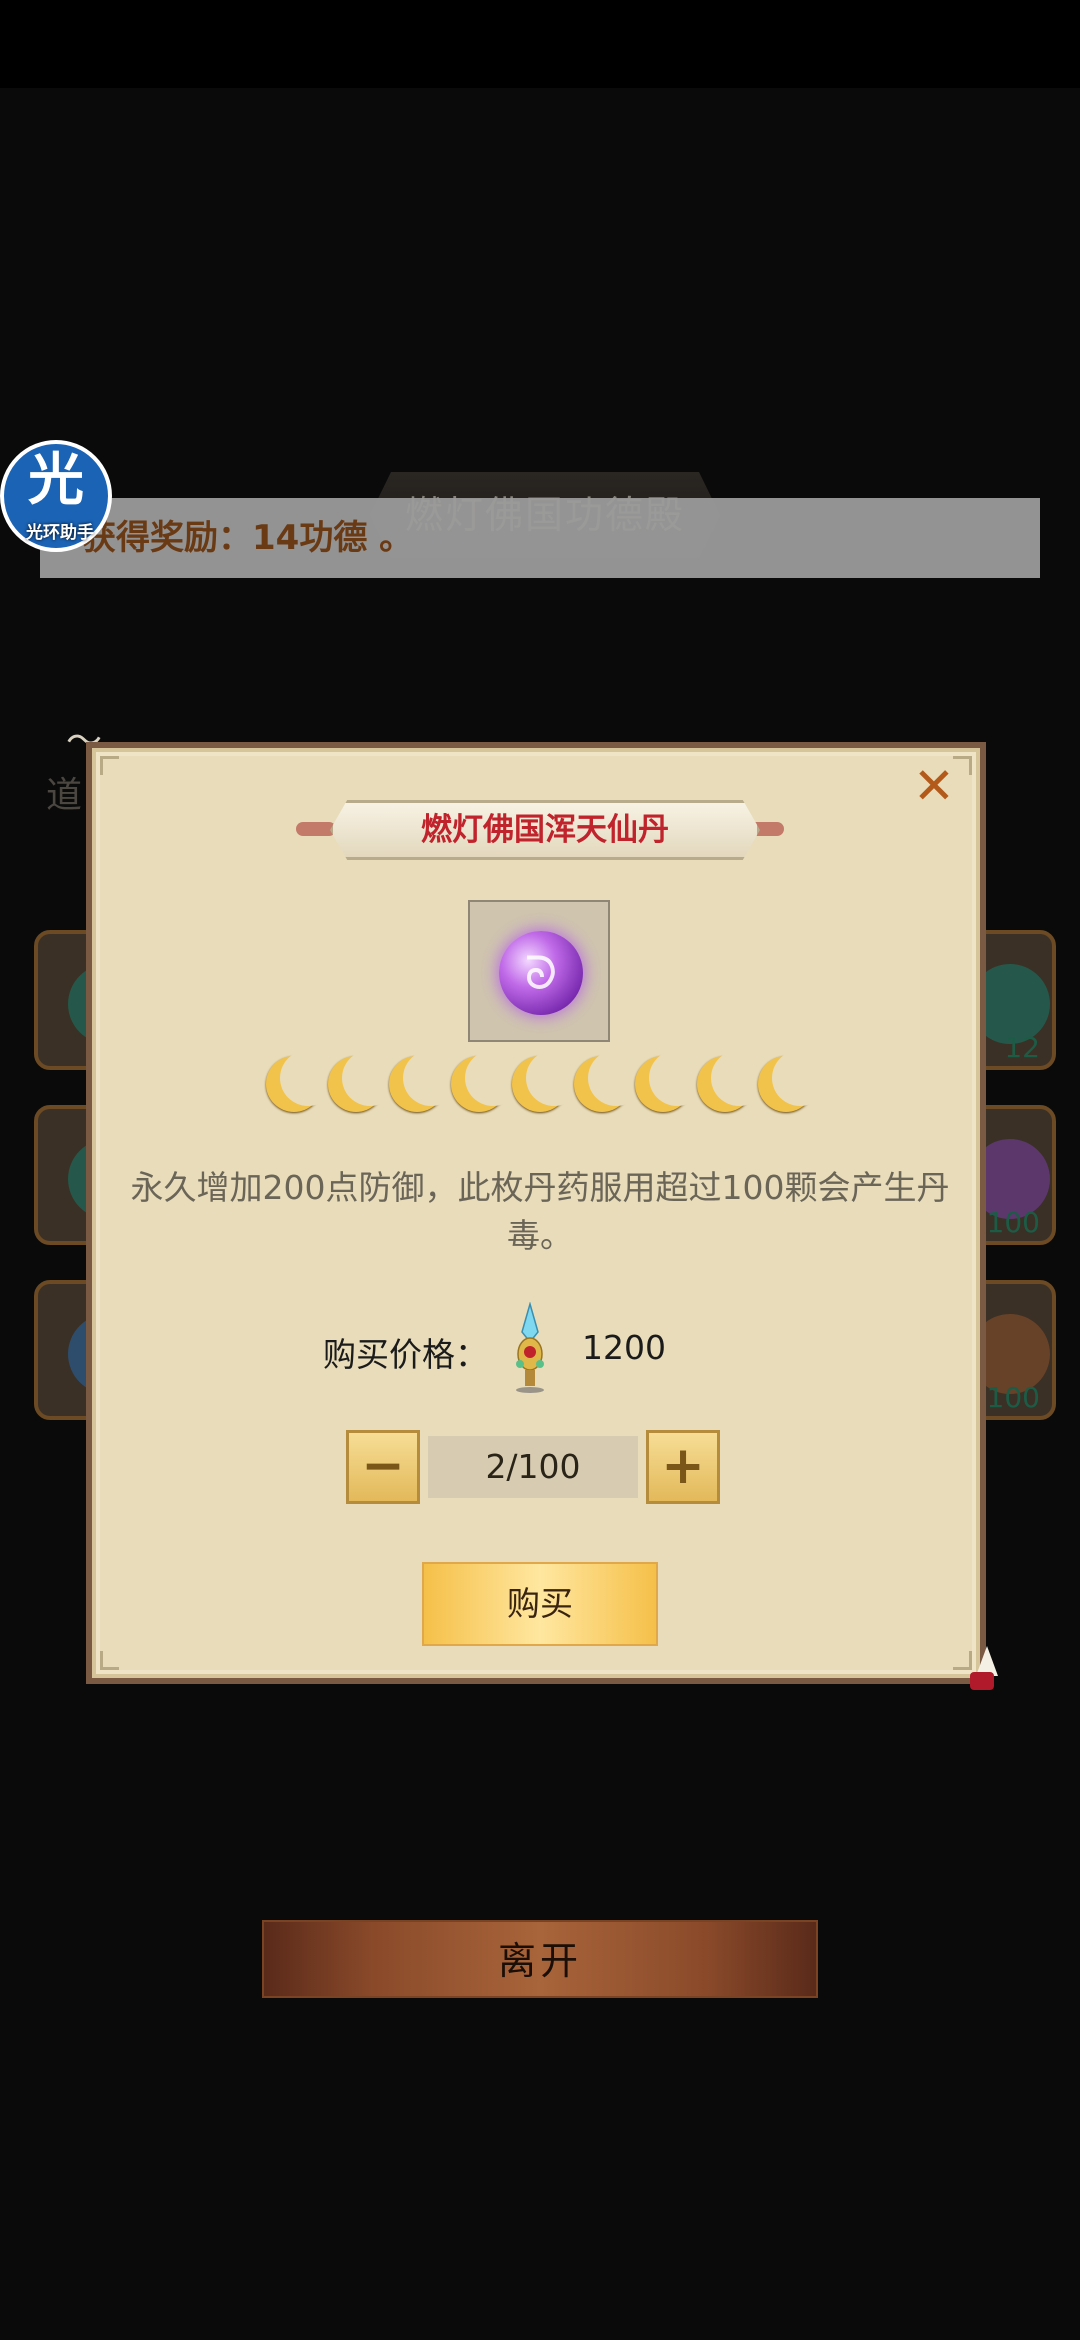 The image size is (1080, 2340). I want to click on price-label: 购买价格：, so click(405, 1354).